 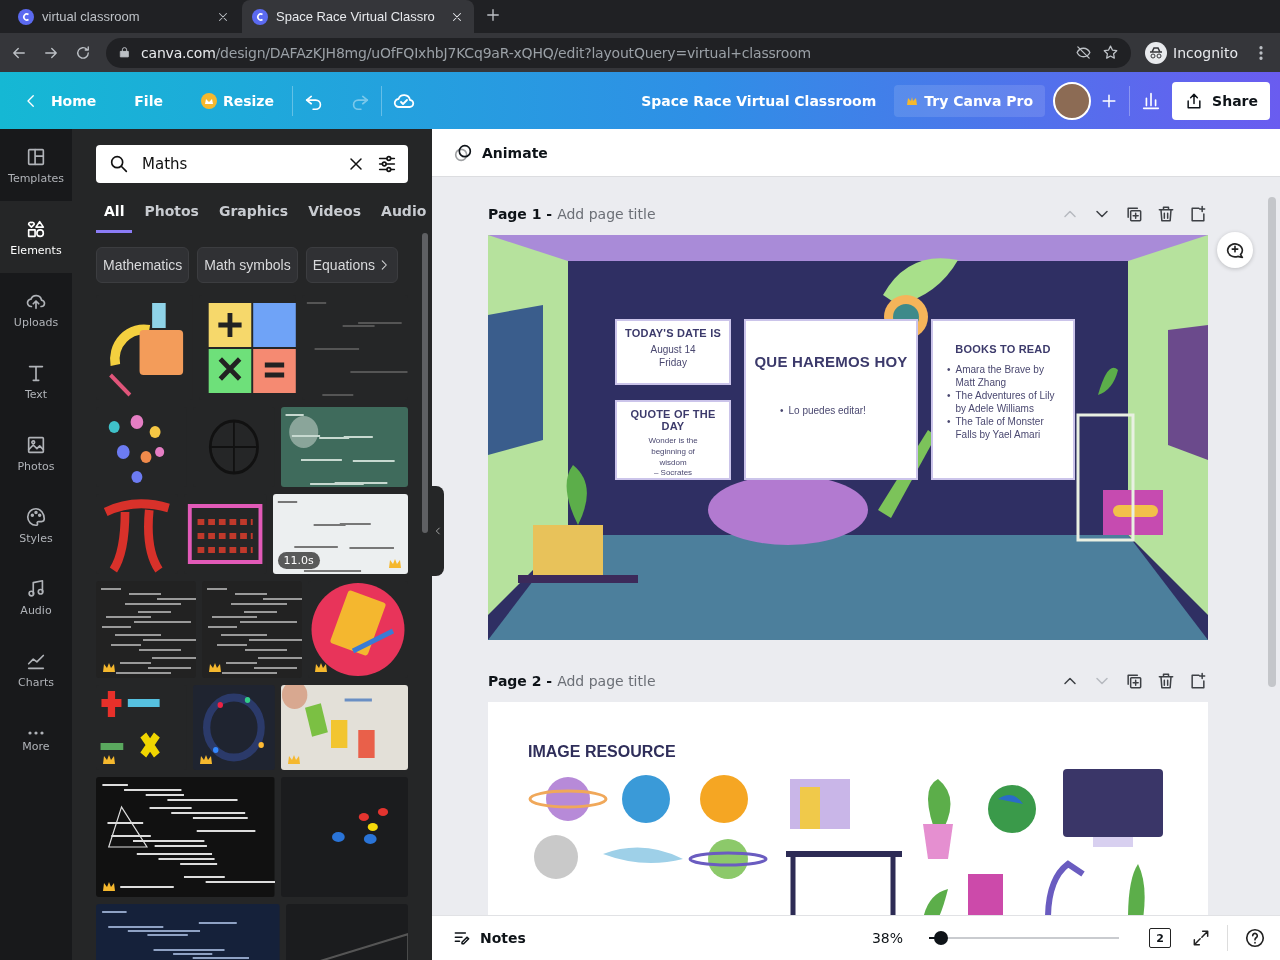 What do you see at coordinates (36, 669) in the screenshot?
I see `sidebar-item: Charts` at bounding box center [36, 669].